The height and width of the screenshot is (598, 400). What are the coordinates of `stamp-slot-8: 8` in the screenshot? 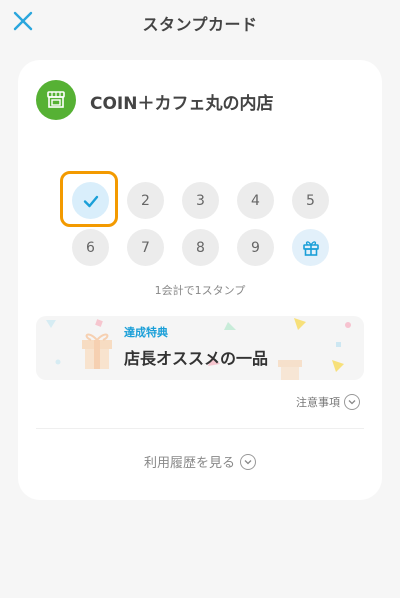 It's located at (200, 247).